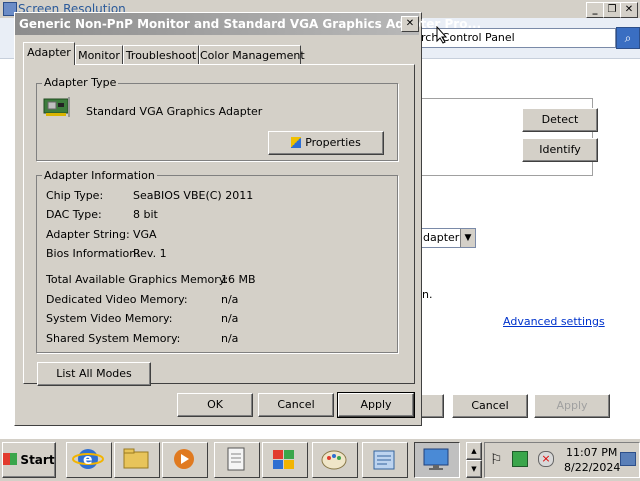 The image size is (640, 481). I want to click on chip-type-label: Chip Type:, so click(75, 195).